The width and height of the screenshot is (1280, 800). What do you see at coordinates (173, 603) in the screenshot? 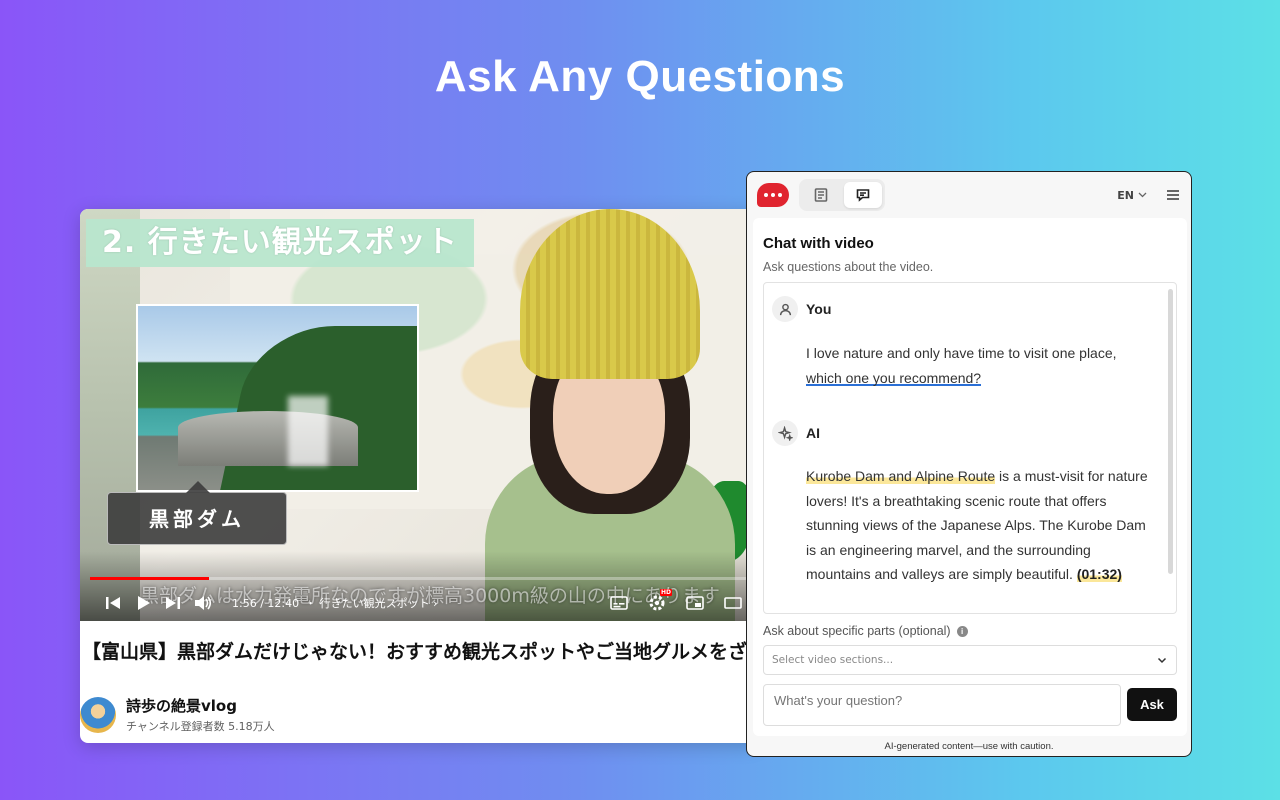
I see `next-icon` at bounding box center [173, 603].